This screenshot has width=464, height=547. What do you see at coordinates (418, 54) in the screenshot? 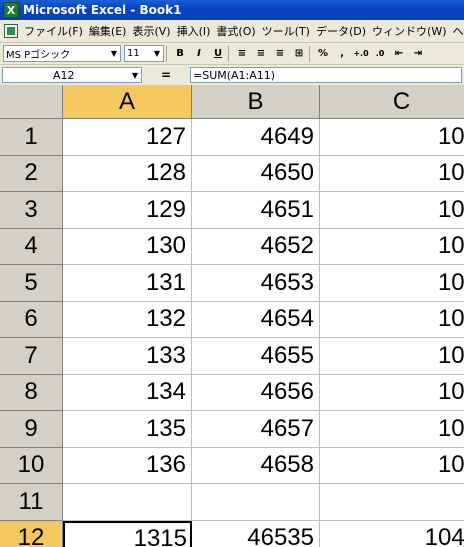
I see `increase-indent-button: ⇥` at bounding box center [418, 54].